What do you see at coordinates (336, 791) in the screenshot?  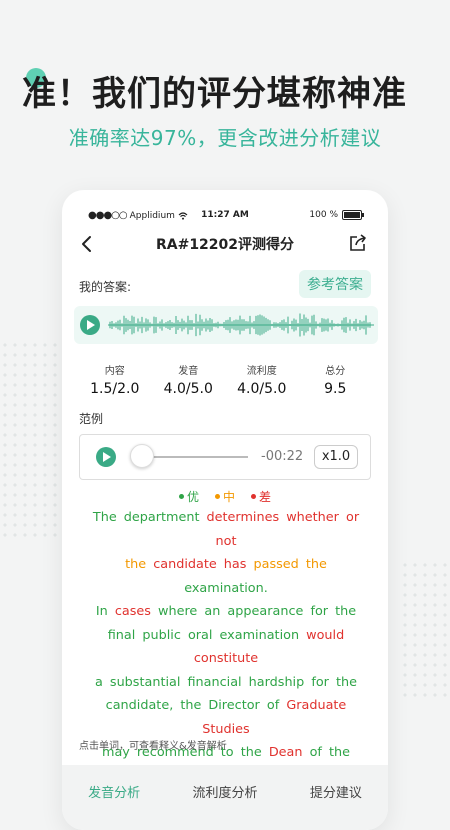 I see `tab-2: 提分建议` at bounding box center [336, 791].